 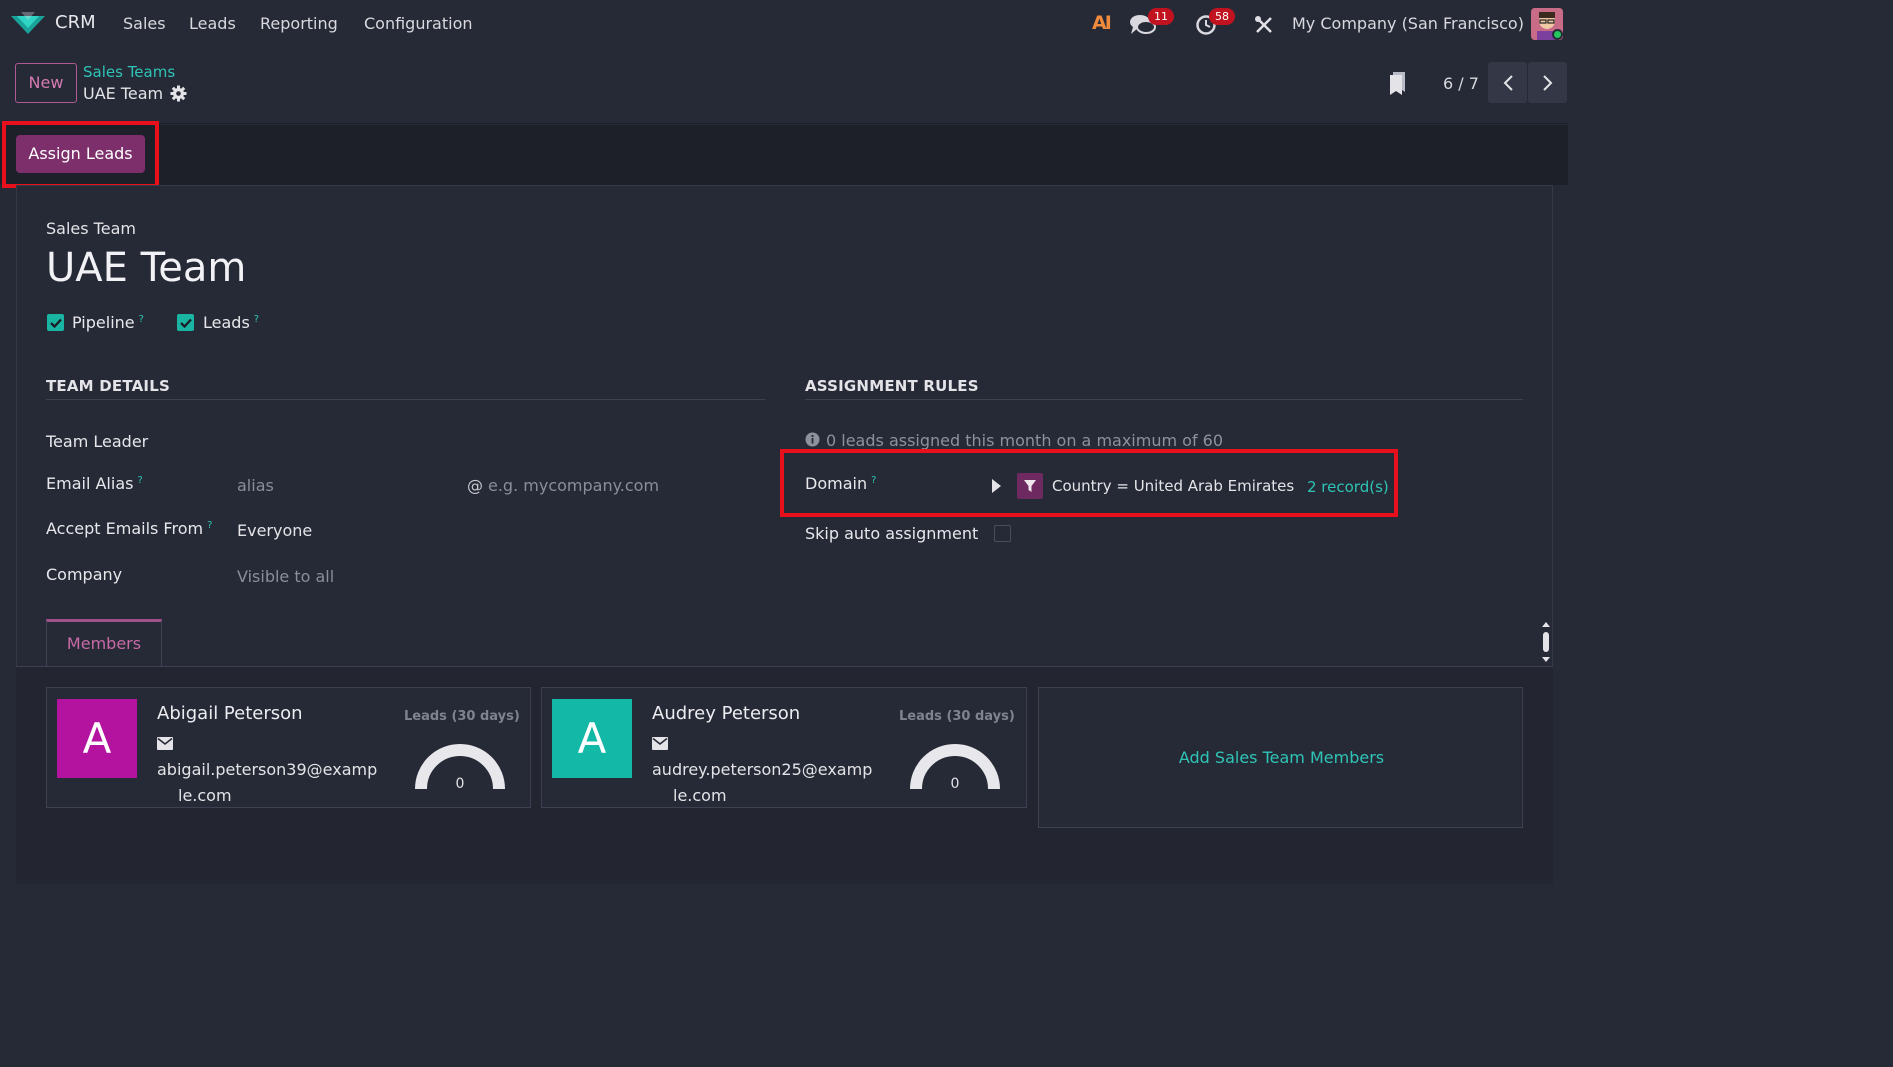 I want to click on accept-emails-label: Accept Emails From?, so click(x=129, y=528).